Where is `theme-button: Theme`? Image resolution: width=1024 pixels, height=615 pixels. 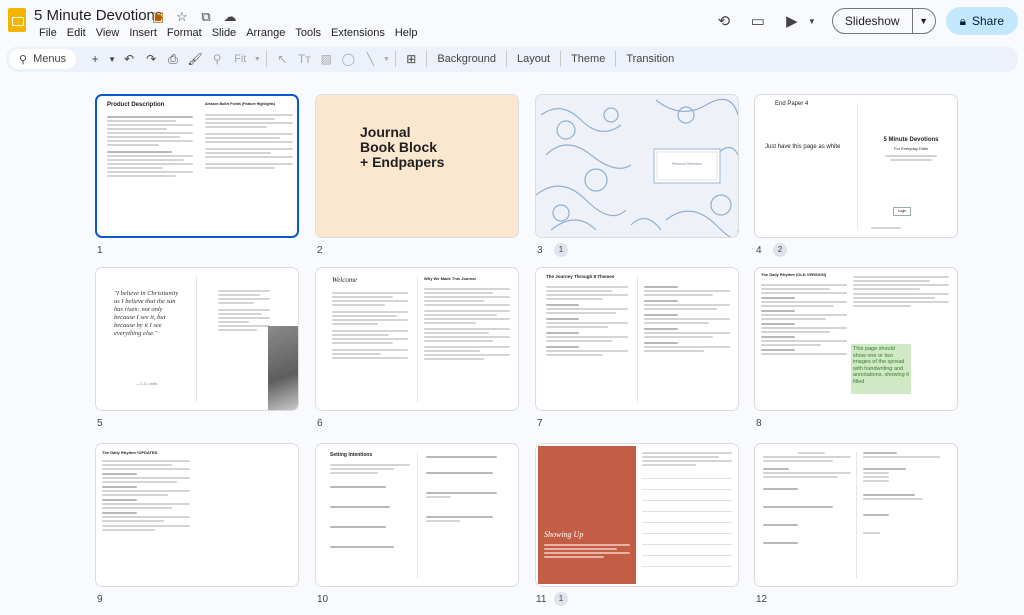
theme-button: Theme is located at coordinates (588, 59).